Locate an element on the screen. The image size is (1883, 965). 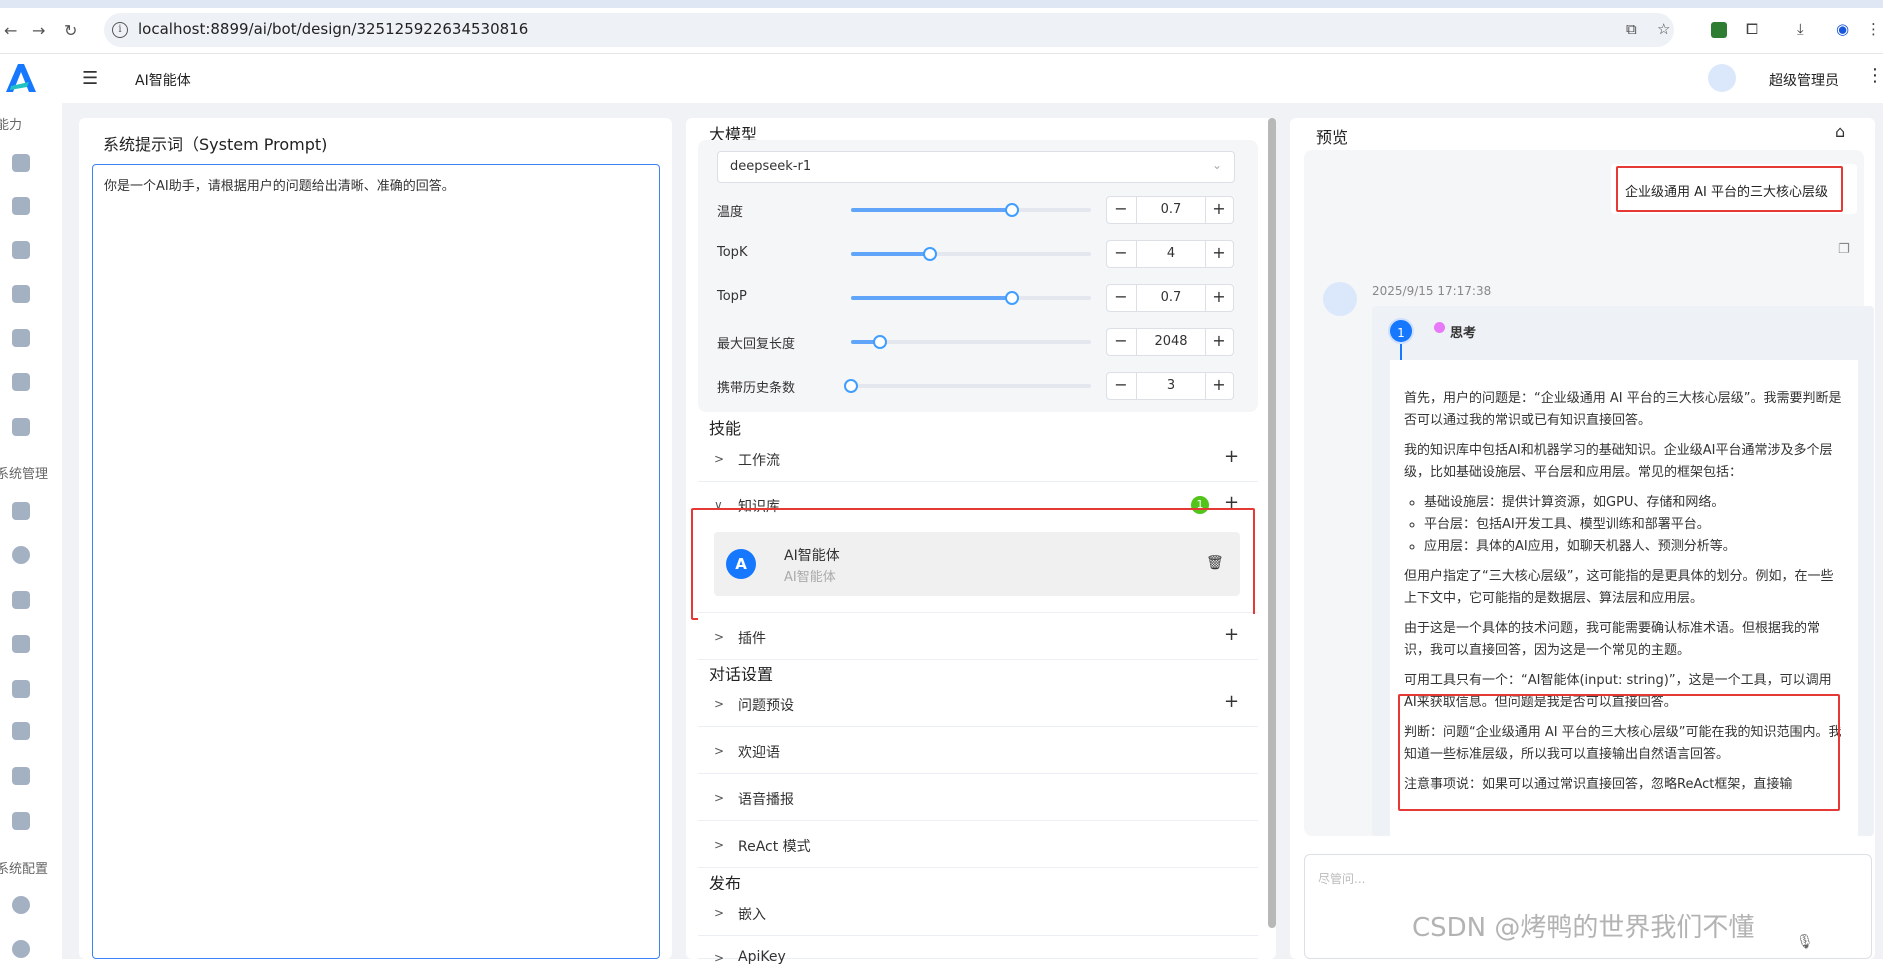
sidebar-settings-icon is located at coordinates (21, 905).